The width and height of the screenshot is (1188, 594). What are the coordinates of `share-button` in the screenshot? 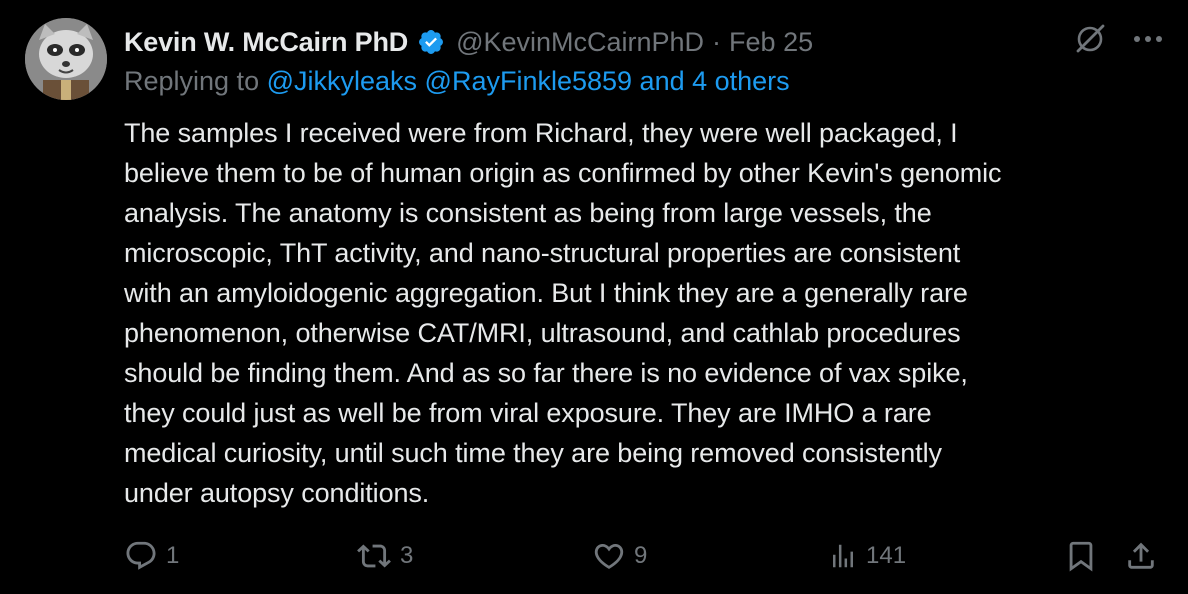 It's located at (1141, 556).